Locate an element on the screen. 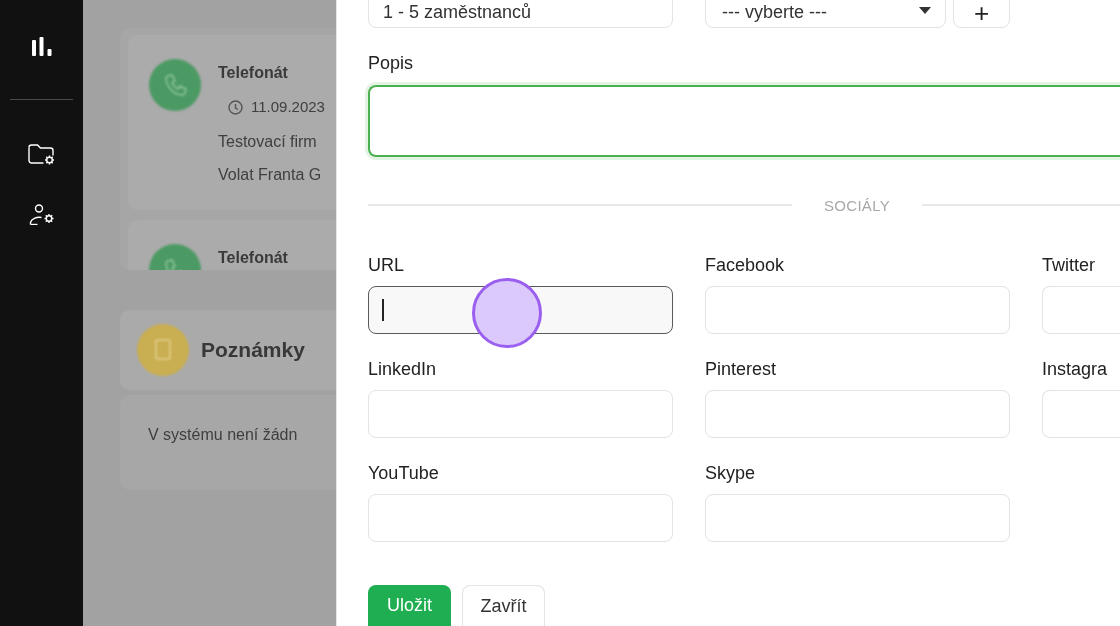 This screenshot has width=1120, height=626. click-marker-icon is located at coordinates (507, 313).